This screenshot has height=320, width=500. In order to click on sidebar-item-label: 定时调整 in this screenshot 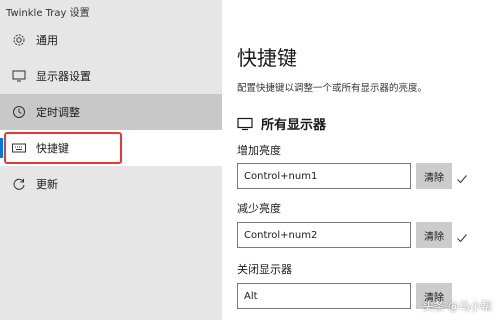, I will do `click(58, 112)`.